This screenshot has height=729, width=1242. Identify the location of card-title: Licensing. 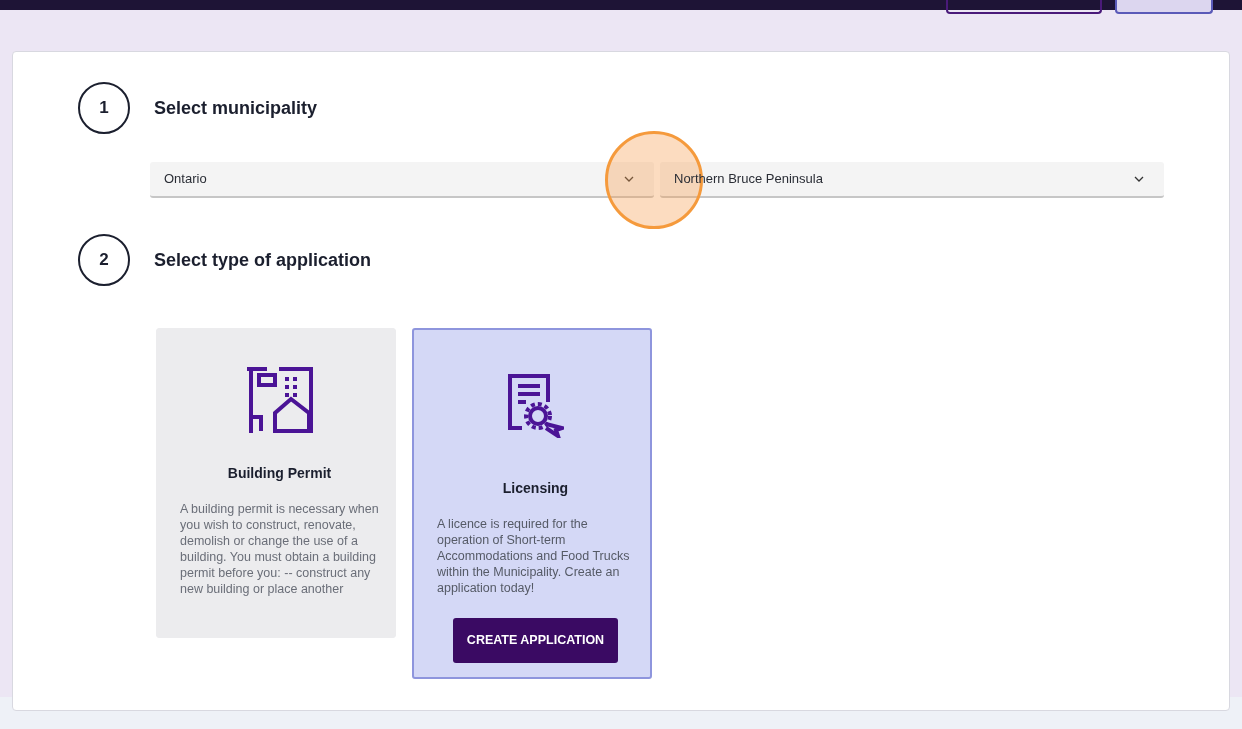
(535, 488).